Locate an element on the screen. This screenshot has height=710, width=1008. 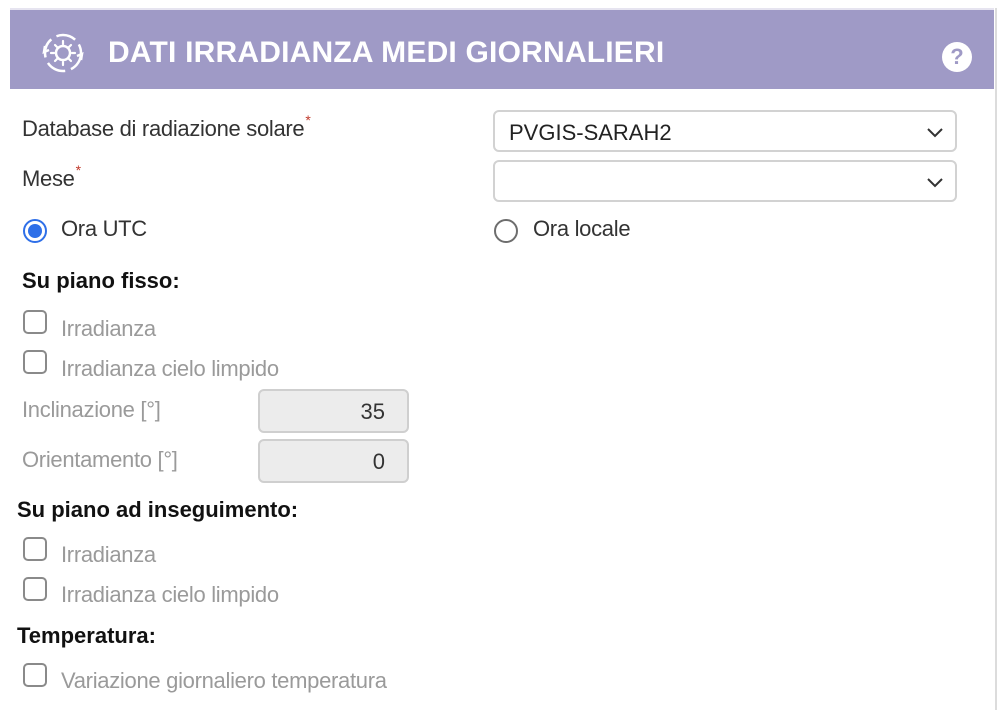
panel-border is located at coordinates (996, 359).